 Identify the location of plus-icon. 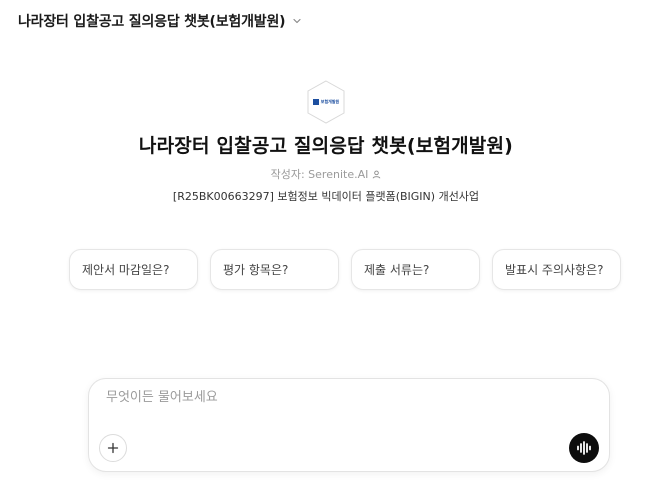
(113, 448).